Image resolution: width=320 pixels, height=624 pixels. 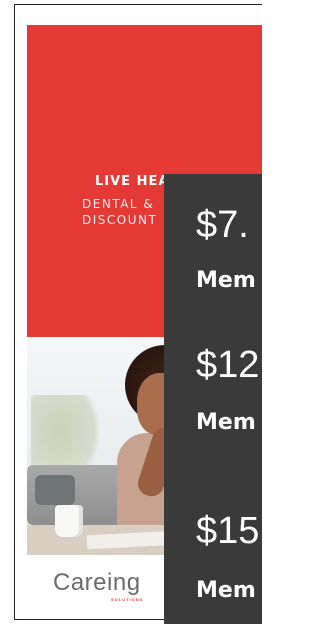 I want to click on member-label-3: Mem, so click(x=226, y=590).